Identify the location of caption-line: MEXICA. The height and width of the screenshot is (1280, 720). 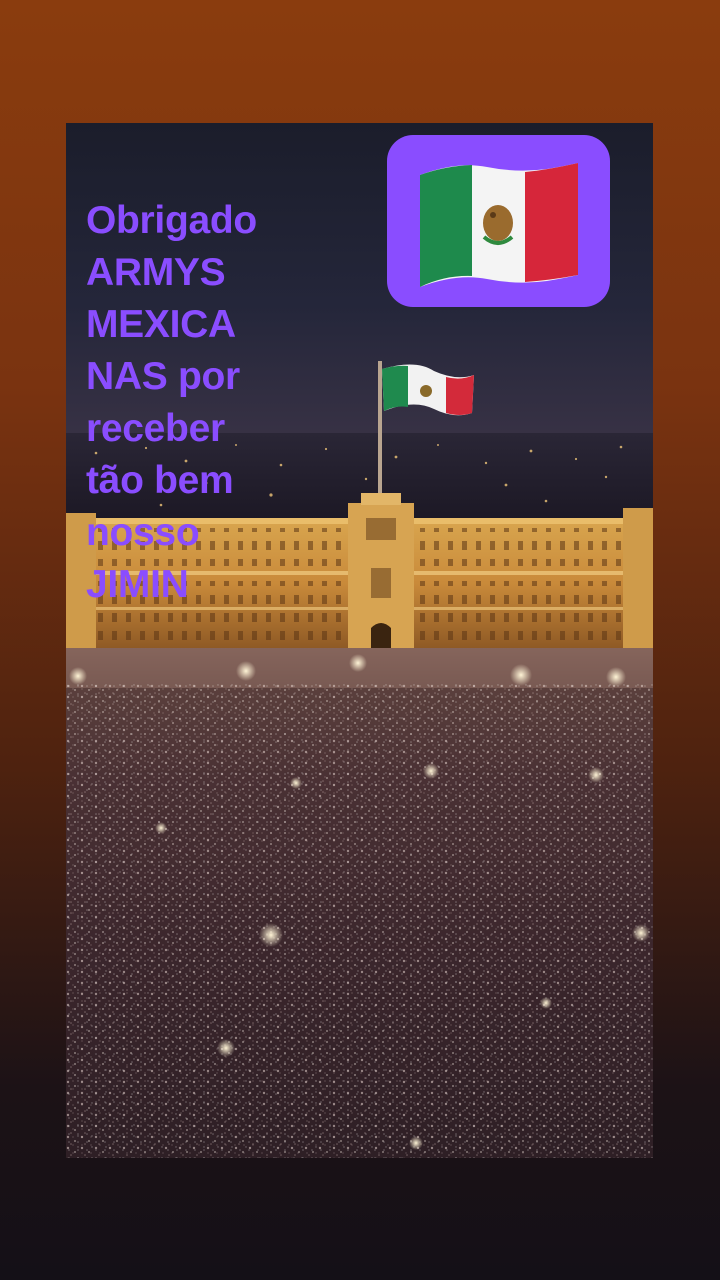
(161, 324).